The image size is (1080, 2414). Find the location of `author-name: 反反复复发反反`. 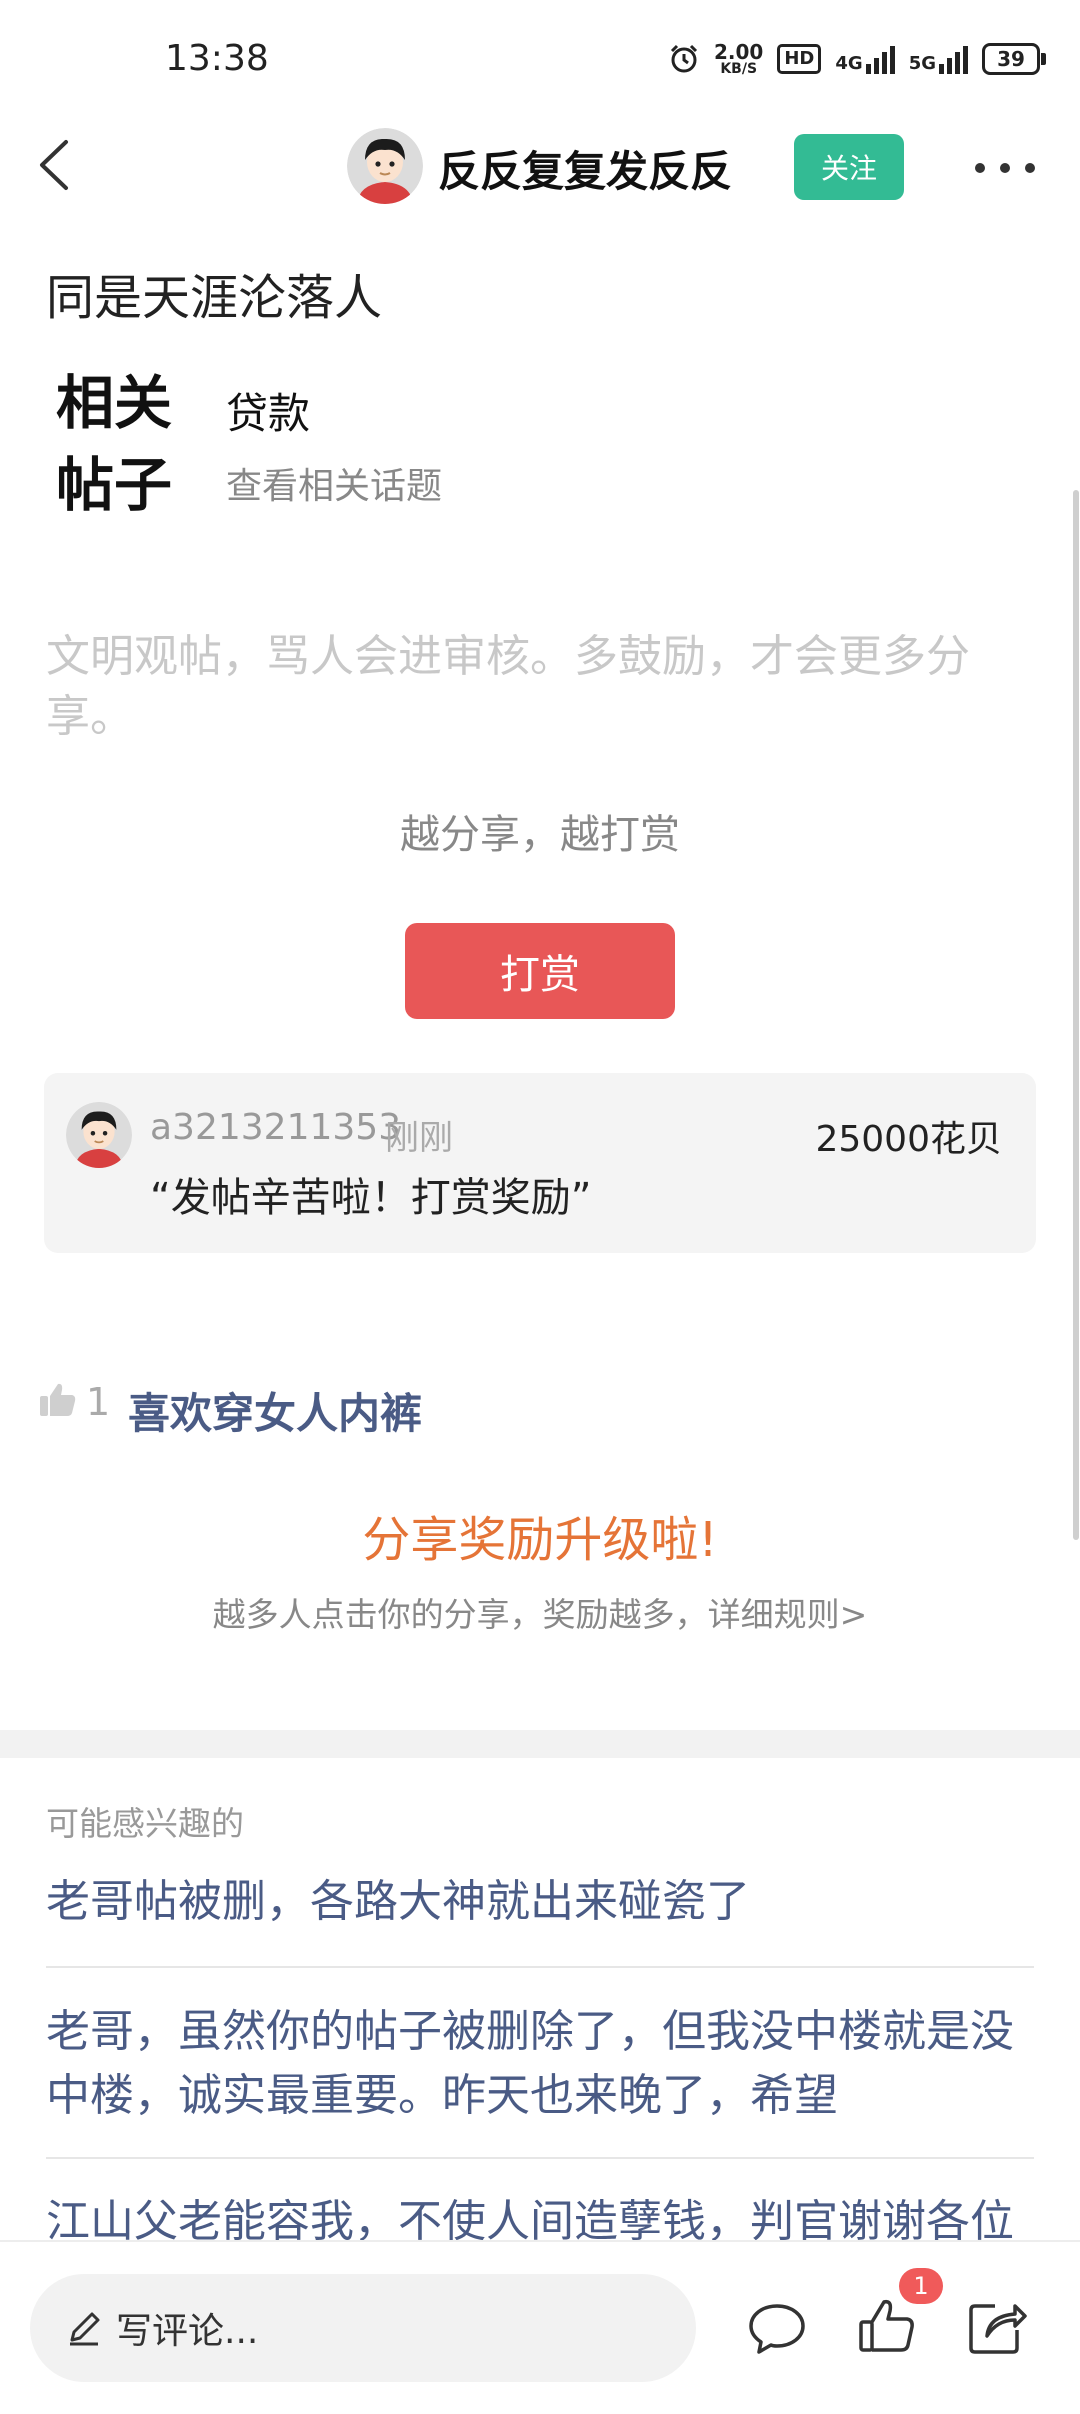

author-name: 反反复复发反反 is located at coordinates (585, 168).